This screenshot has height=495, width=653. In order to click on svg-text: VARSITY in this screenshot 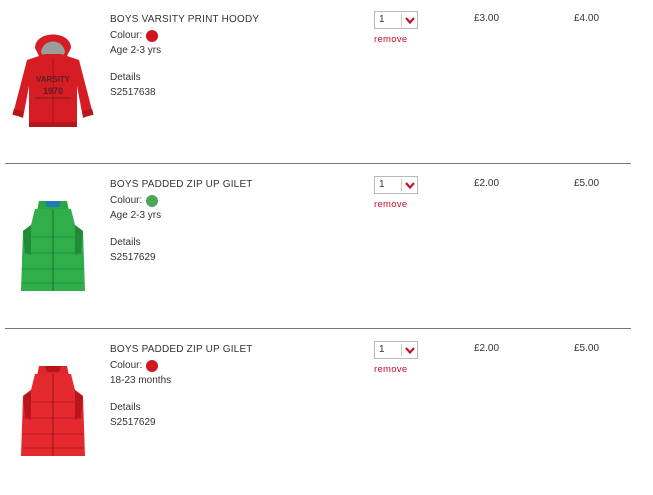, I will do `click(53, 79)`.